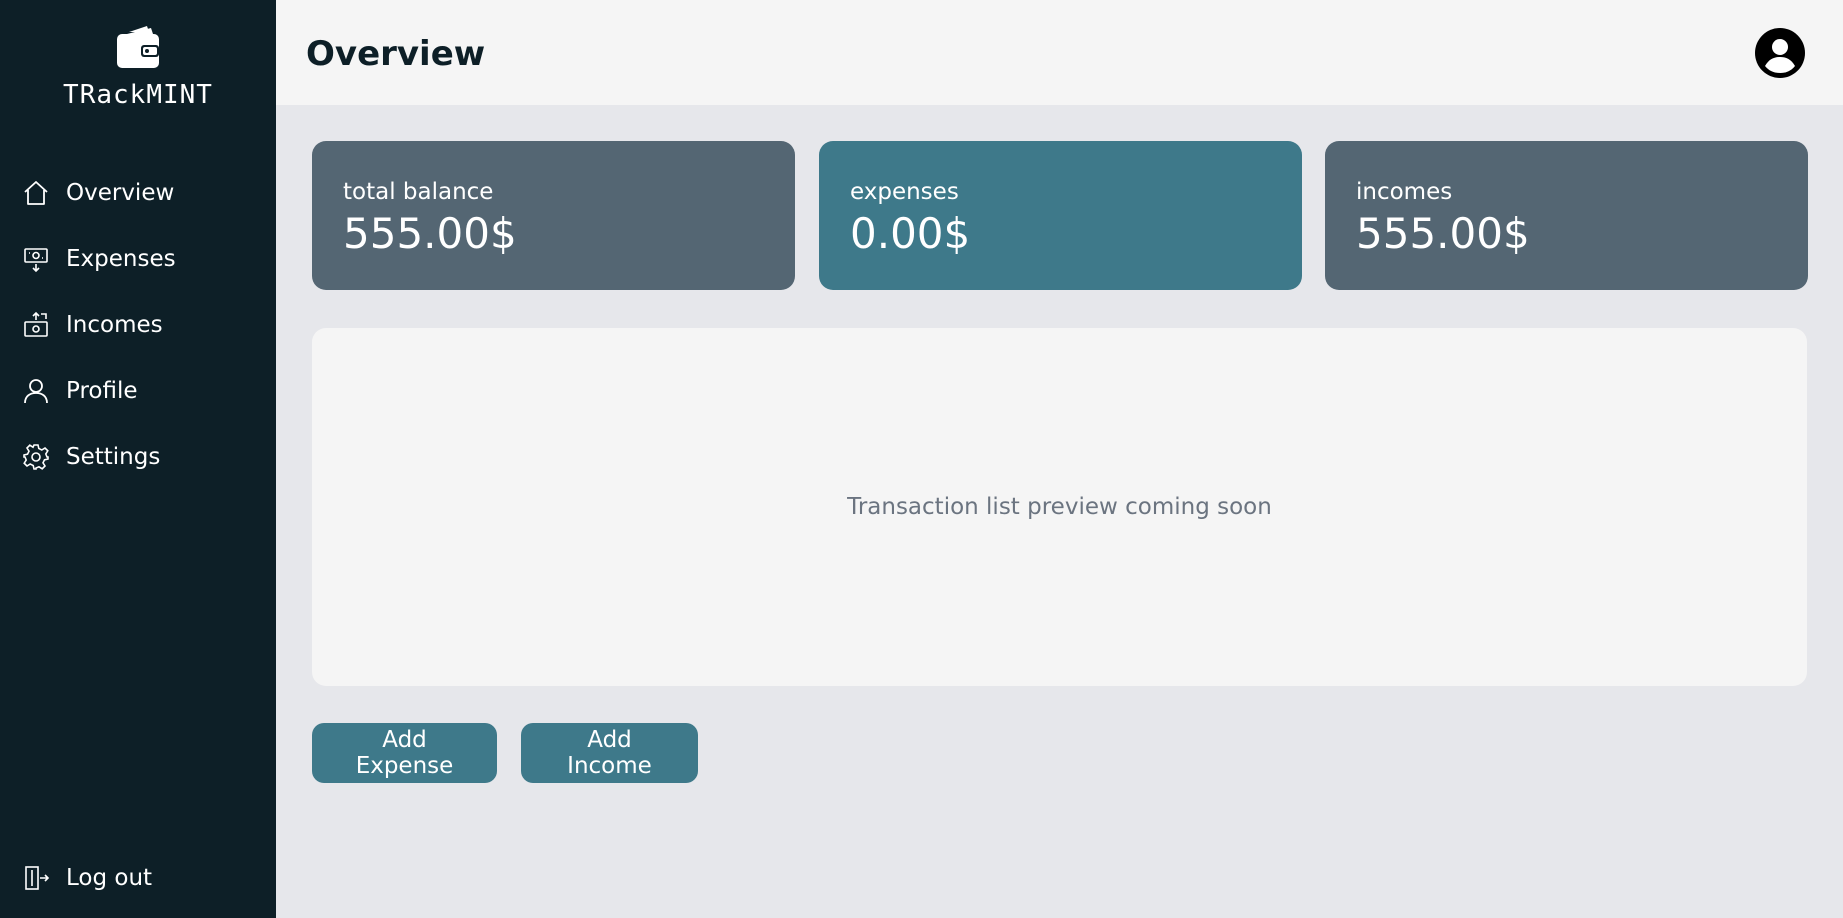  I want to click on sidebar-item-label: Overview, so click(120, 193).